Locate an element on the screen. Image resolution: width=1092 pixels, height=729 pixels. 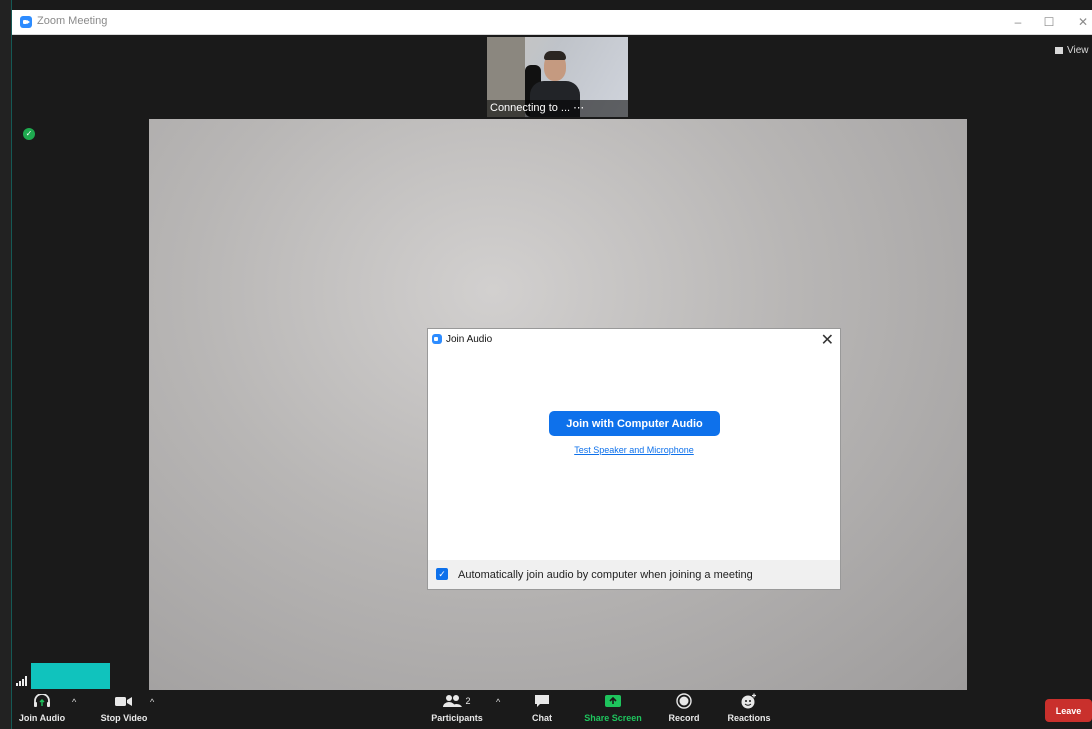
window-title: Zoom Meeting is located at coordinates (72, 21).